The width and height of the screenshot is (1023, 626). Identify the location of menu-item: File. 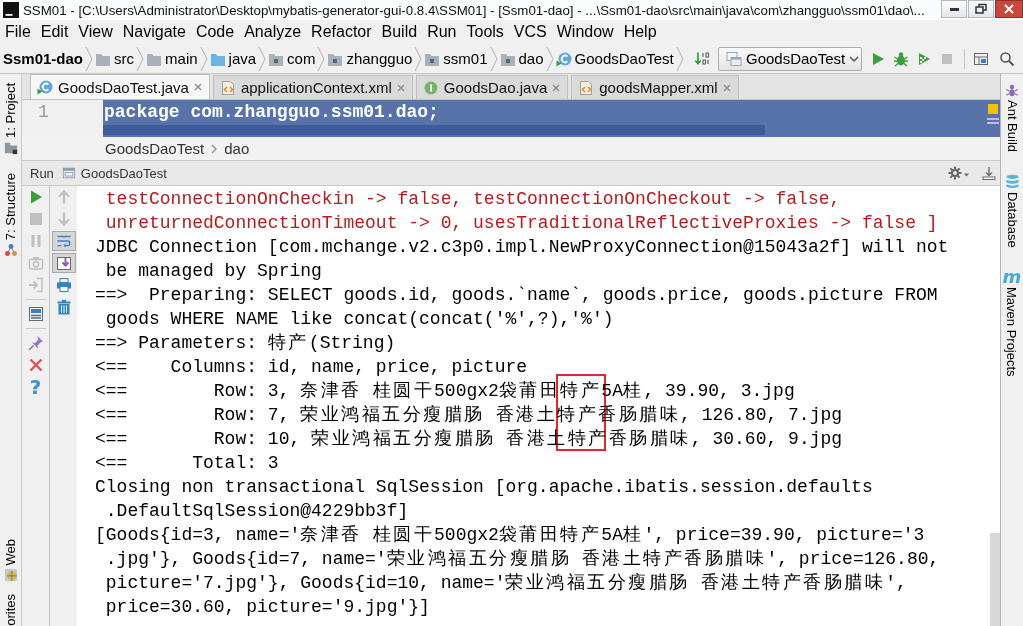
(18, 32).